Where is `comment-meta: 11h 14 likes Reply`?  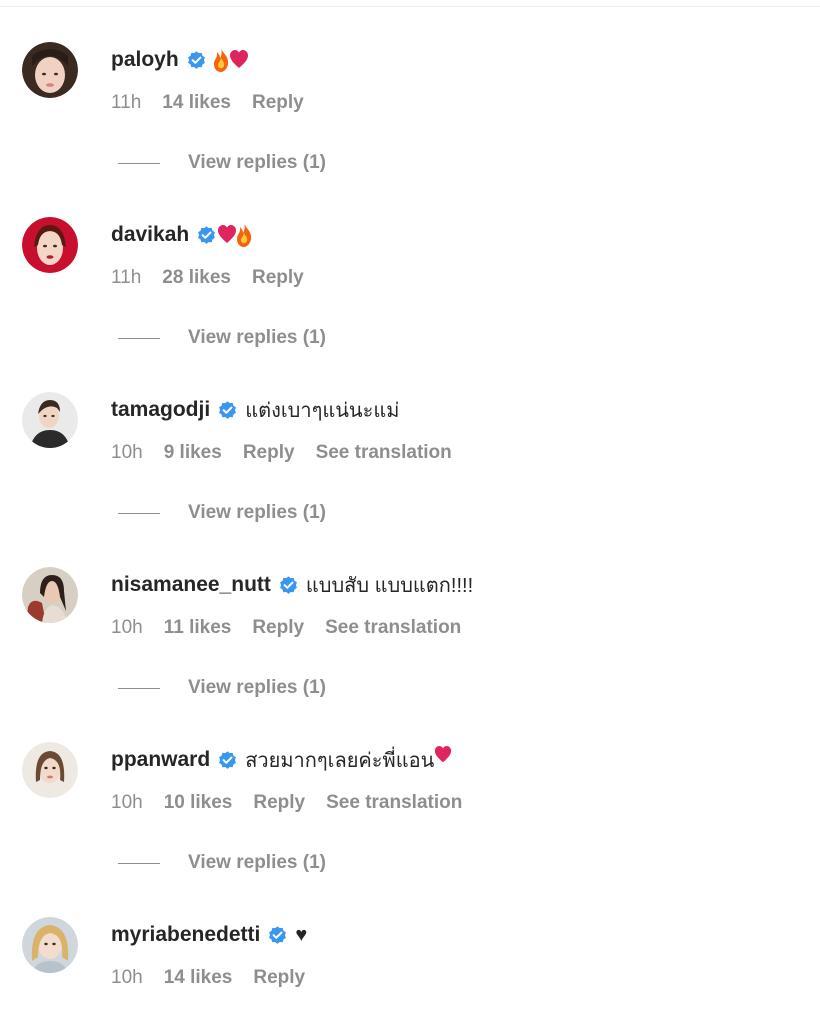 comment-meta: 11h 14 likes Reply is located at coordinates (218, 103).